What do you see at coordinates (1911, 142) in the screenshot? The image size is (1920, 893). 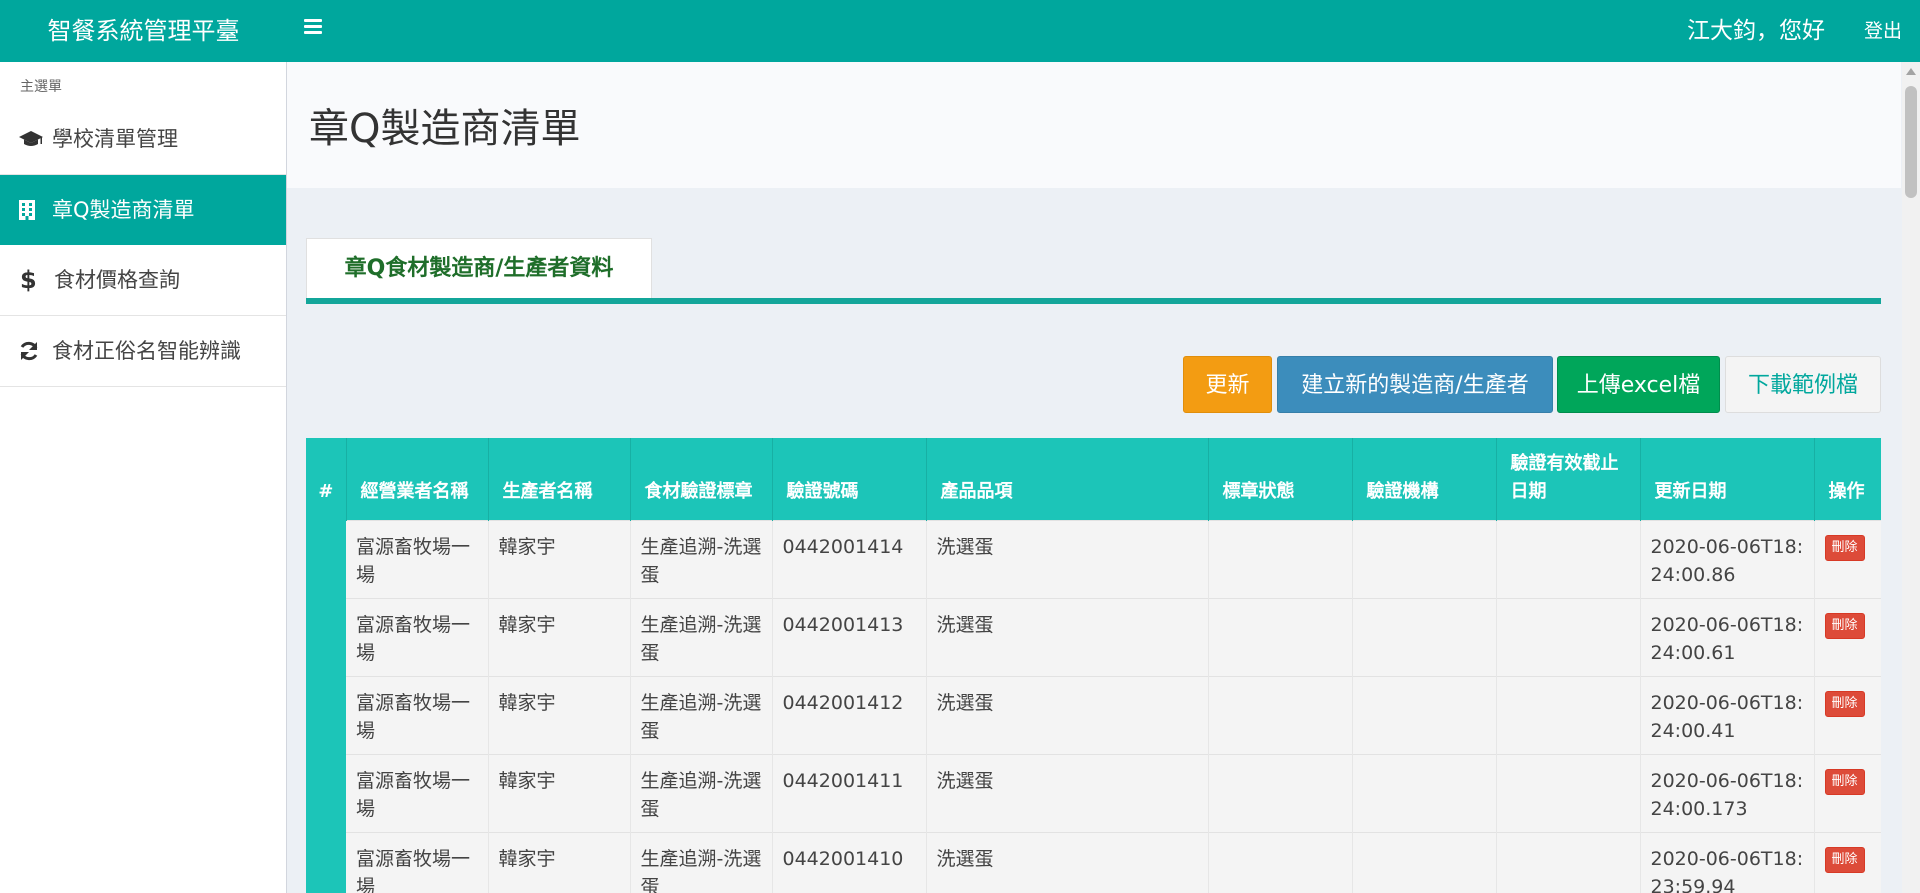 I see `scrollbar-thumb` at bounding box center [1911, 142].